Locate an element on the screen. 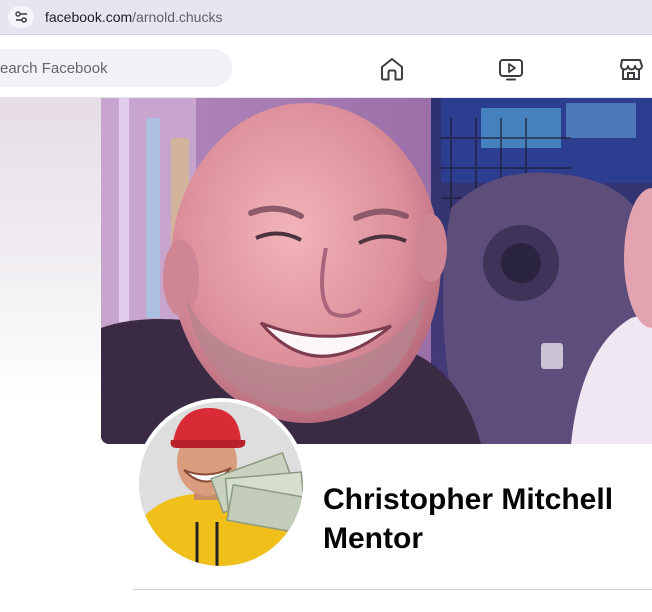 The height and width of the screenshot is (612, 652). side-background is located at coordinates (50, 248).